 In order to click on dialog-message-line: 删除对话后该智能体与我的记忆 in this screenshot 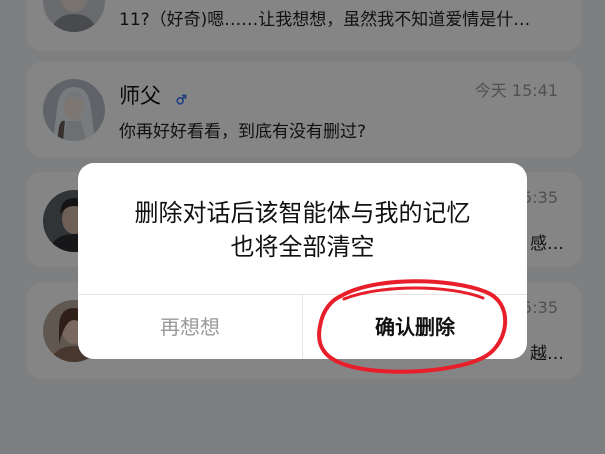, I will do `click(302, 213)`.